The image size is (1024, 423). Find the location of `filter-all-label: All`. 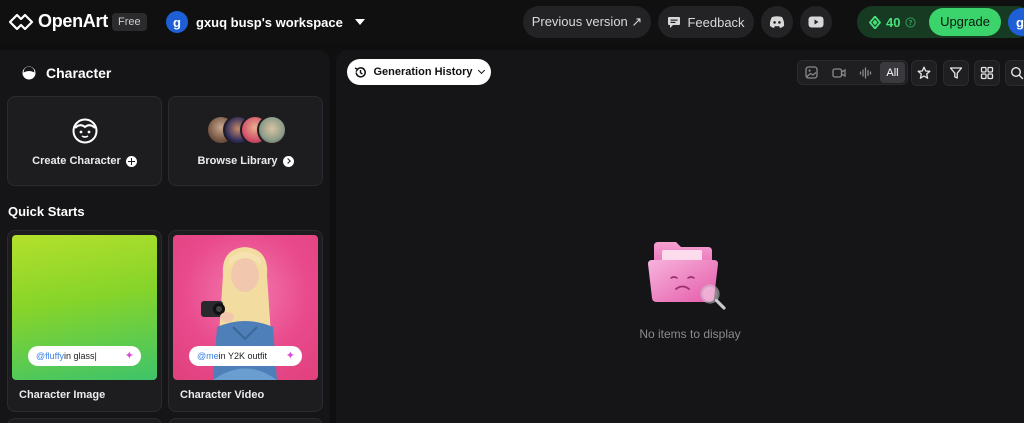

filter-all-label: All is located at coordinates (892, 72).